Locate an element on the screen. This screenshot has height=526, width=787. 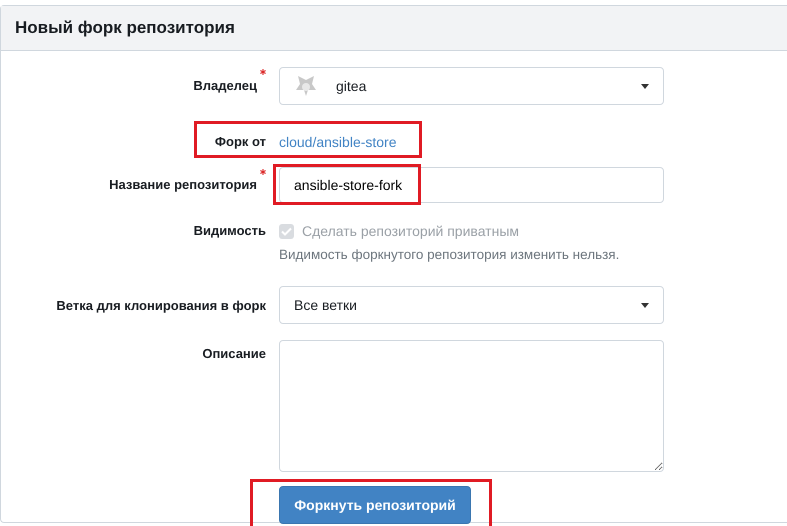
field-label: Форк от is located at coordinates (240, 142).